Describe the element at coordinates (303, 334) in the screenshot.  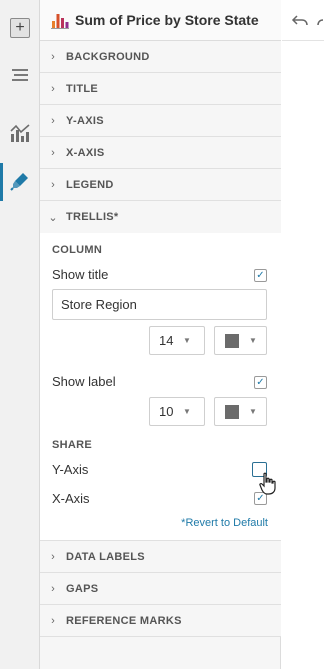
I see `canvas-area` at that location.